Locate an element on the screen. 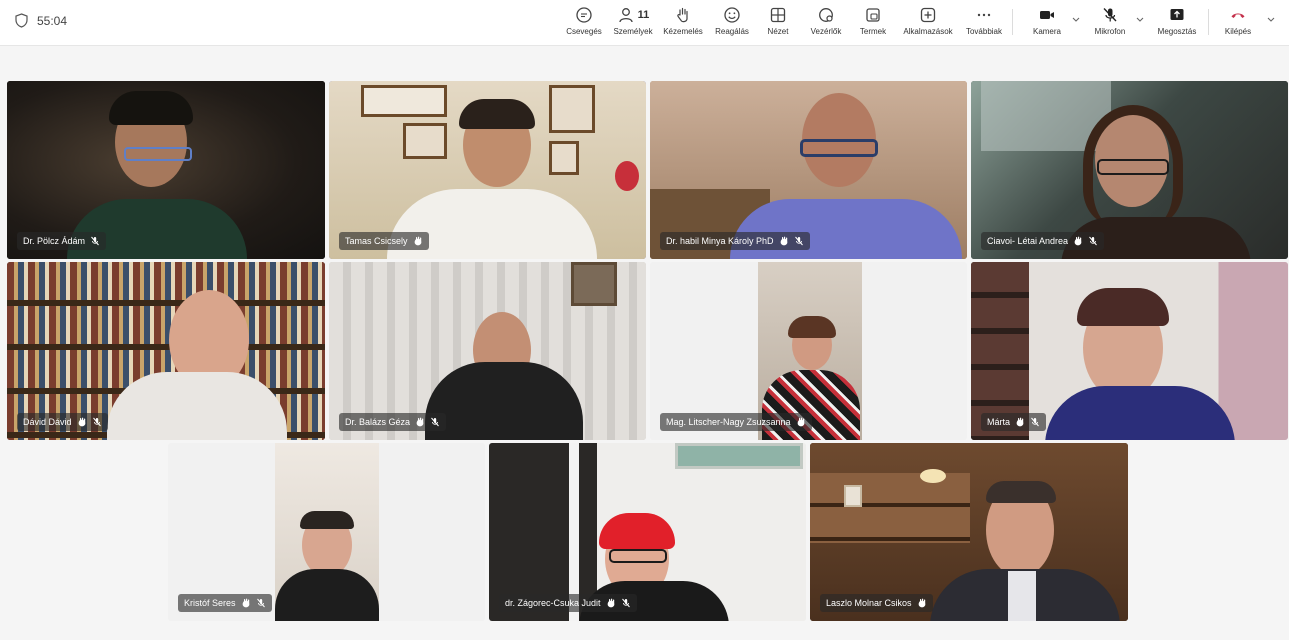 The width and height of the screenshot is (1289, 640). participant-name: dr. Zágorec-Csuka Judit is located at coordinates (553, 603).